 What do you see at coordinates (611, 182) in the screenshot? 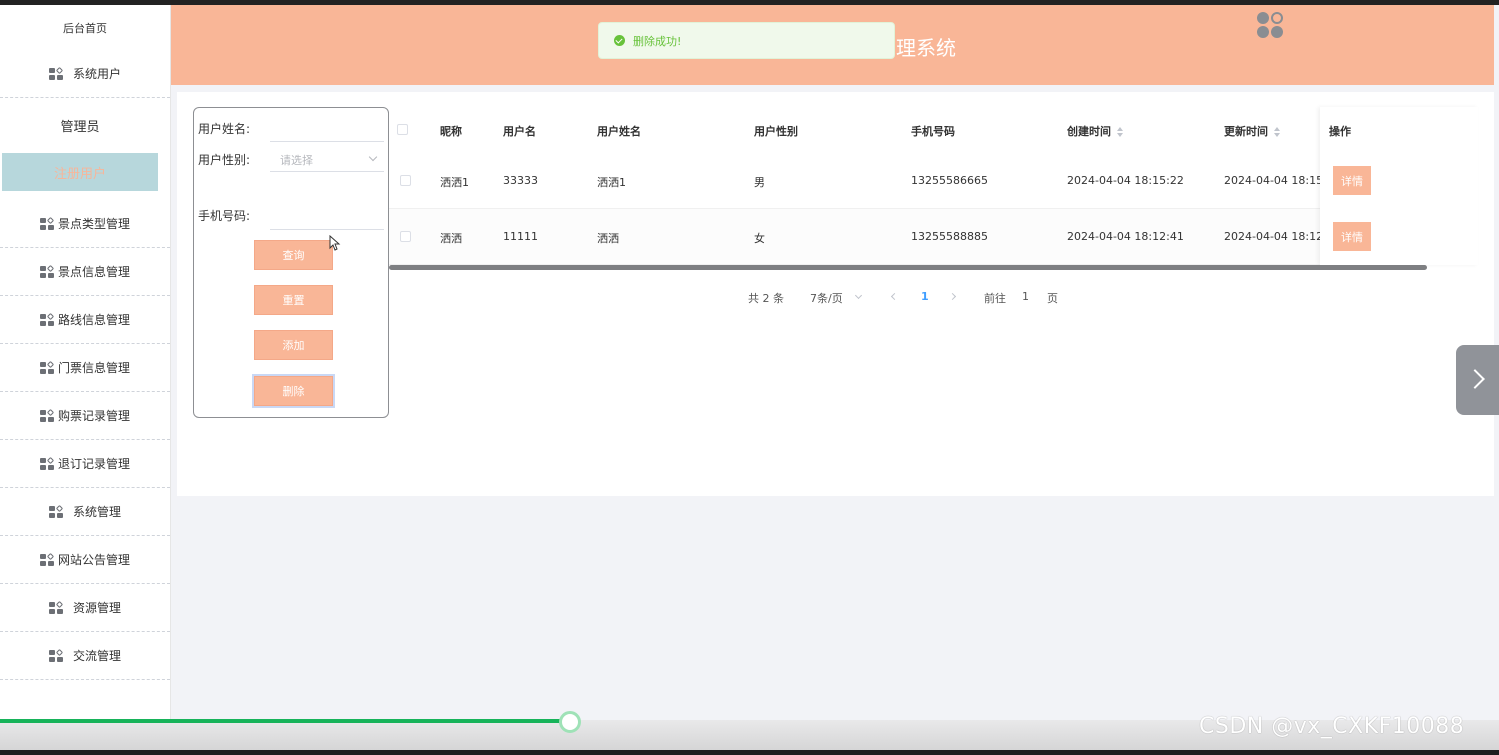
I see `cell-realname: 洒洒1` at bounding box center [611, 182].